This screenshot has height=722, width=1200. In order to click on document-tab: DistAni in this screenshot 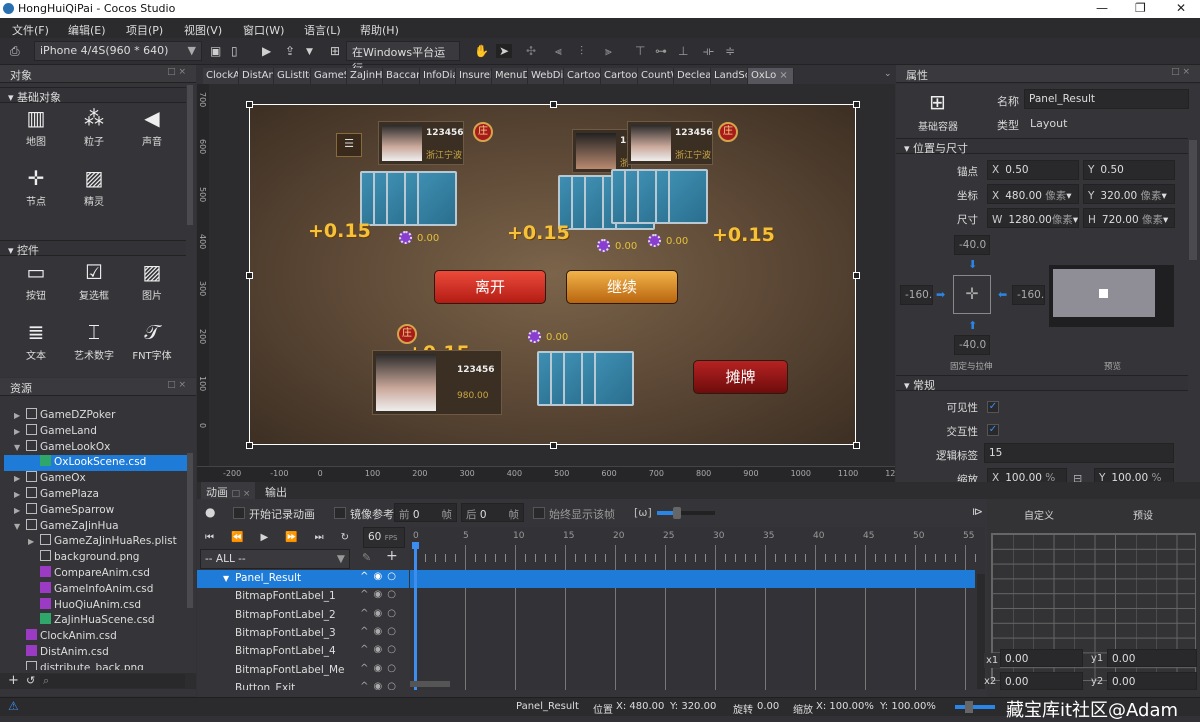, I will do `click(256, 76)`.